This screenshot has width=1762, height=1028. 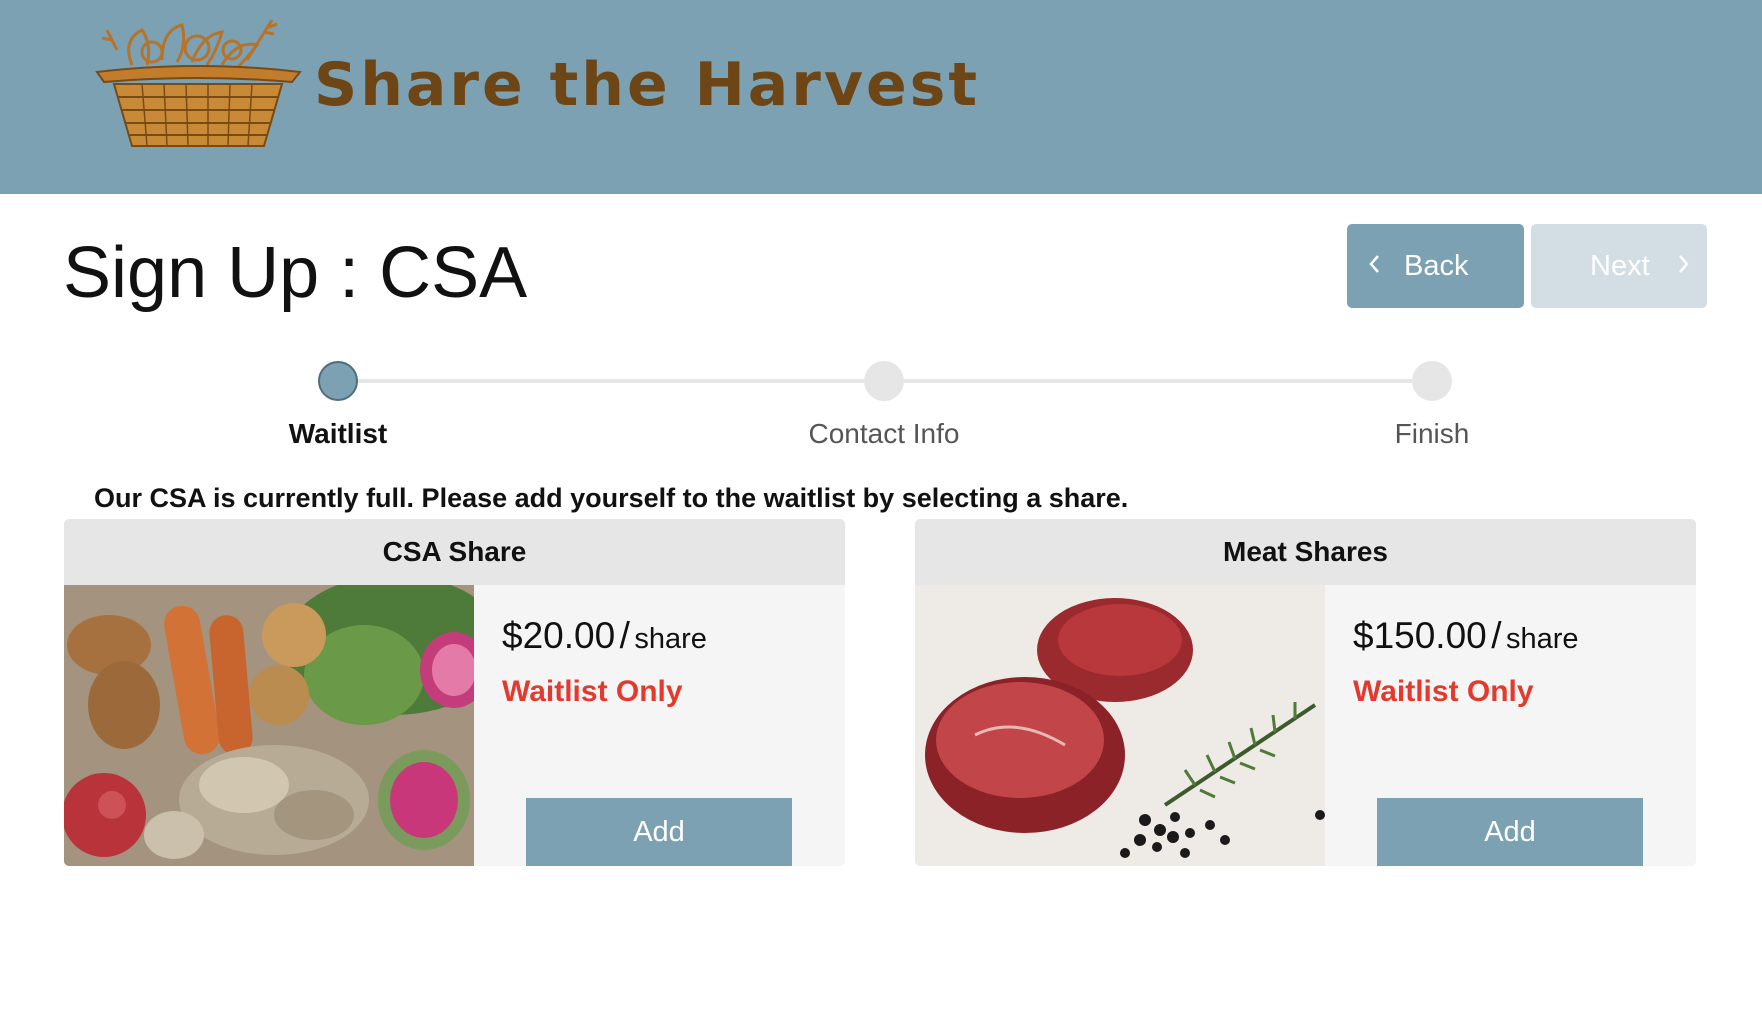 What do you see at coordinates (1432, 433) in the screenshot?
I see `step-label-finish: Finish` at bounding box center [1432, 433].